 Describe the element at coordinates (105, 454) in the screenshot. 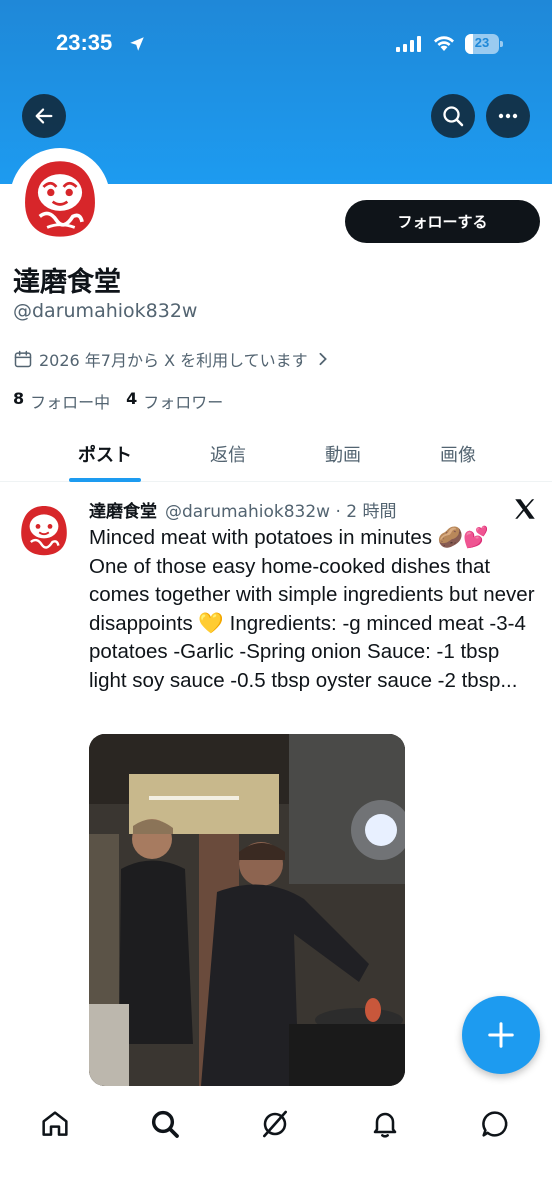

I see `tab-posts: ポスト` at that location.